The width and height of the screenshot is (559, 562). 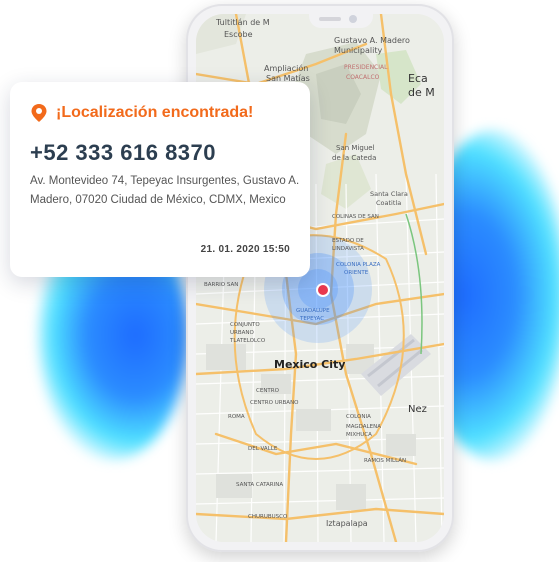 What do you see at coordinates (354, 158) in the screenshot?
I see `map-label-cateda: de la Cateda` at bounding box center [354, 158].